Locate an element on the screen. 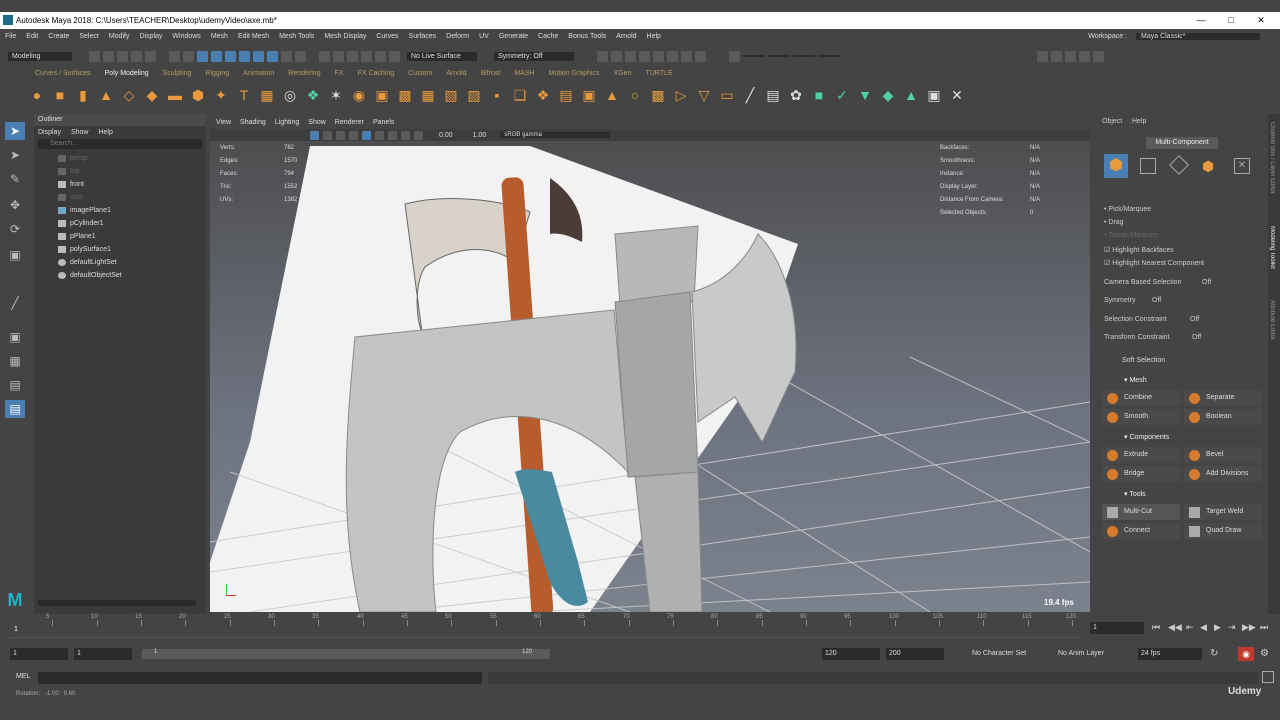 The width and height of the screenshot is (1280, 720). merge-icon: ○ is located at coordinates (635, 95).